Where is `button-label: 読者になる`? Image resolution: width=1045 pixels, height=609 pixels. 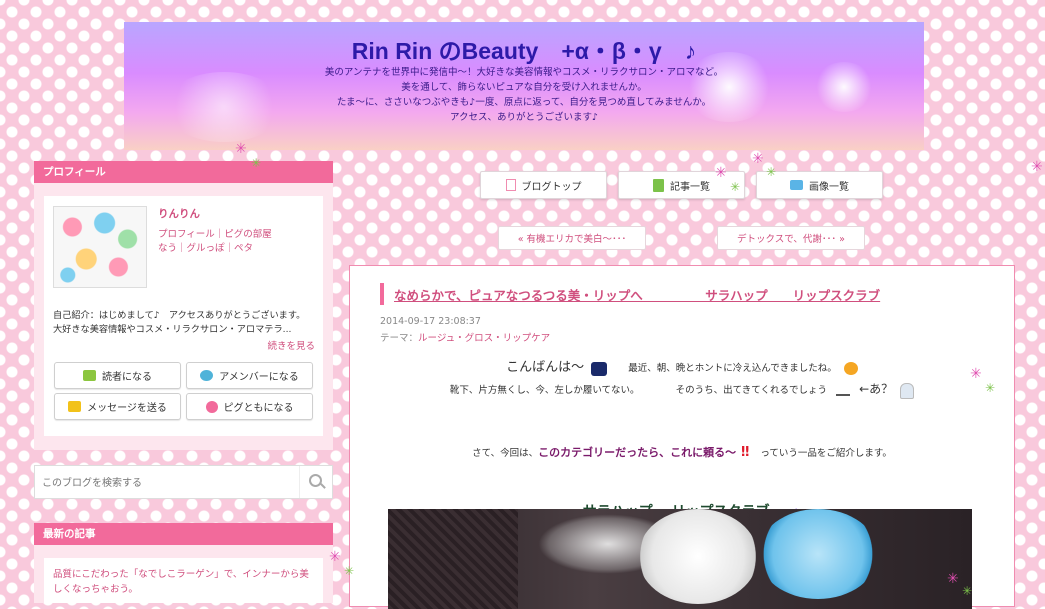
button-label: 読者になる is located at coordinates (127, 377).